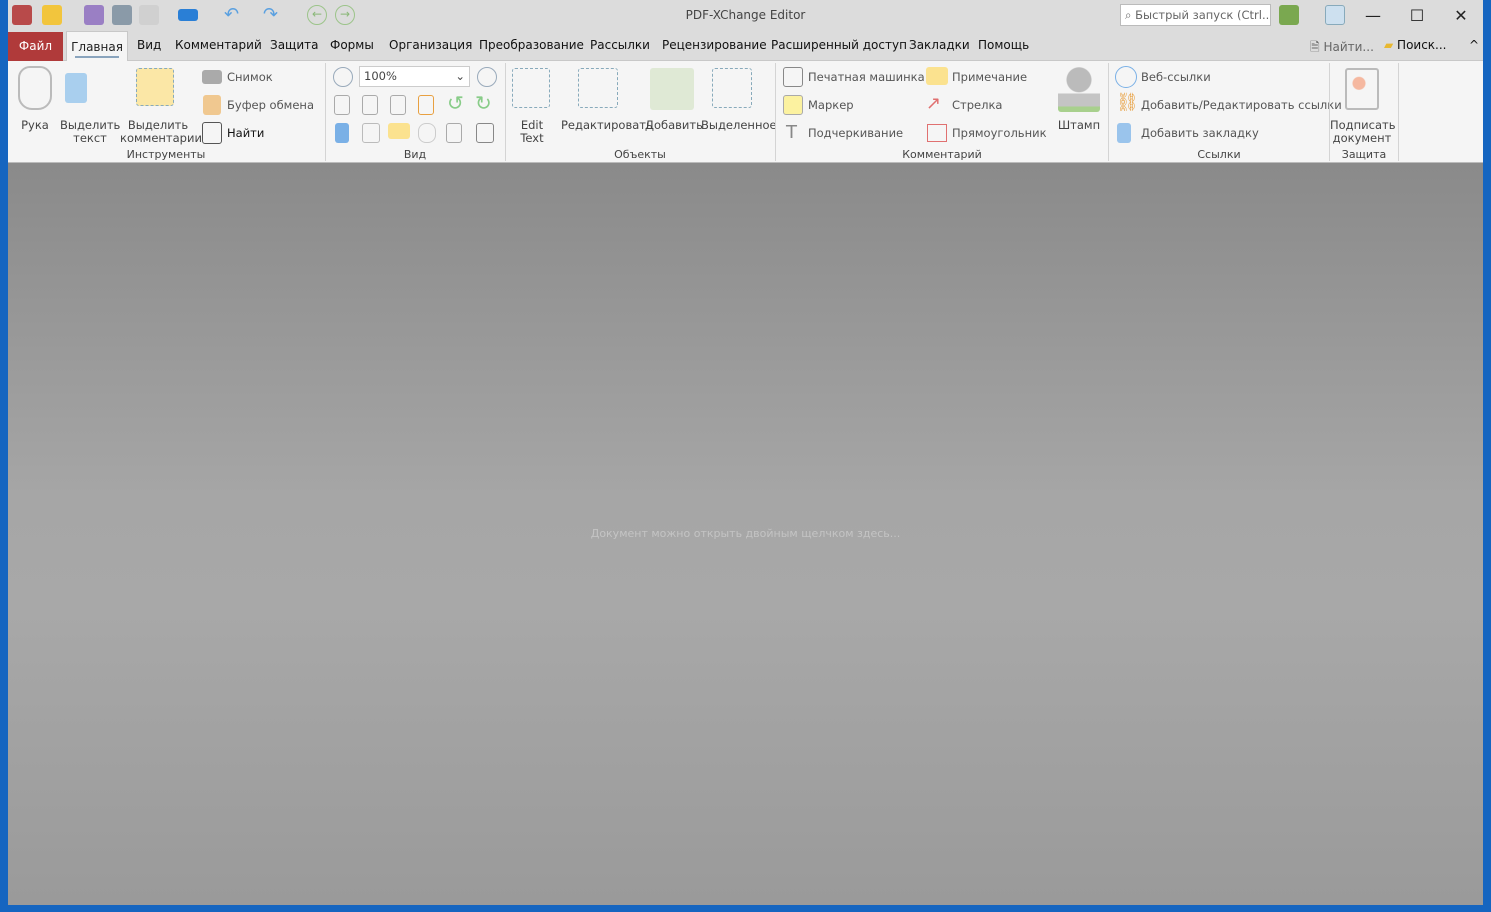 The image size is (1491, 912). Describe the element at coordinates (732, 88) in the screenshot. I see `selected-objects-icon` at that location.